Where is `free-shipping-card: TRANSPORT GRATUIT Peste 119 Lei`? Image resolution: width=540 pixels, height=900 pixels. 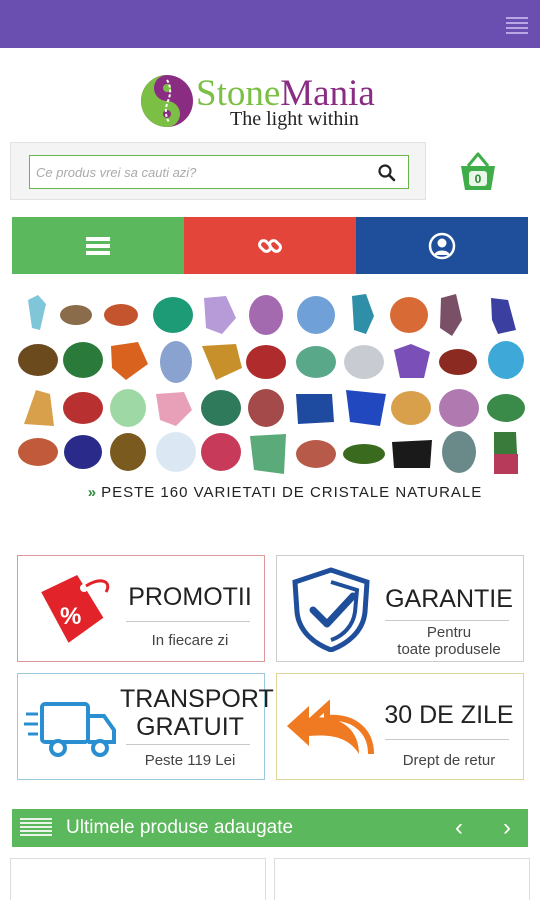 free-shipping-card: TRANSPORT GRATUIT Peste 119 Lei is located at coordinates (145, 726).